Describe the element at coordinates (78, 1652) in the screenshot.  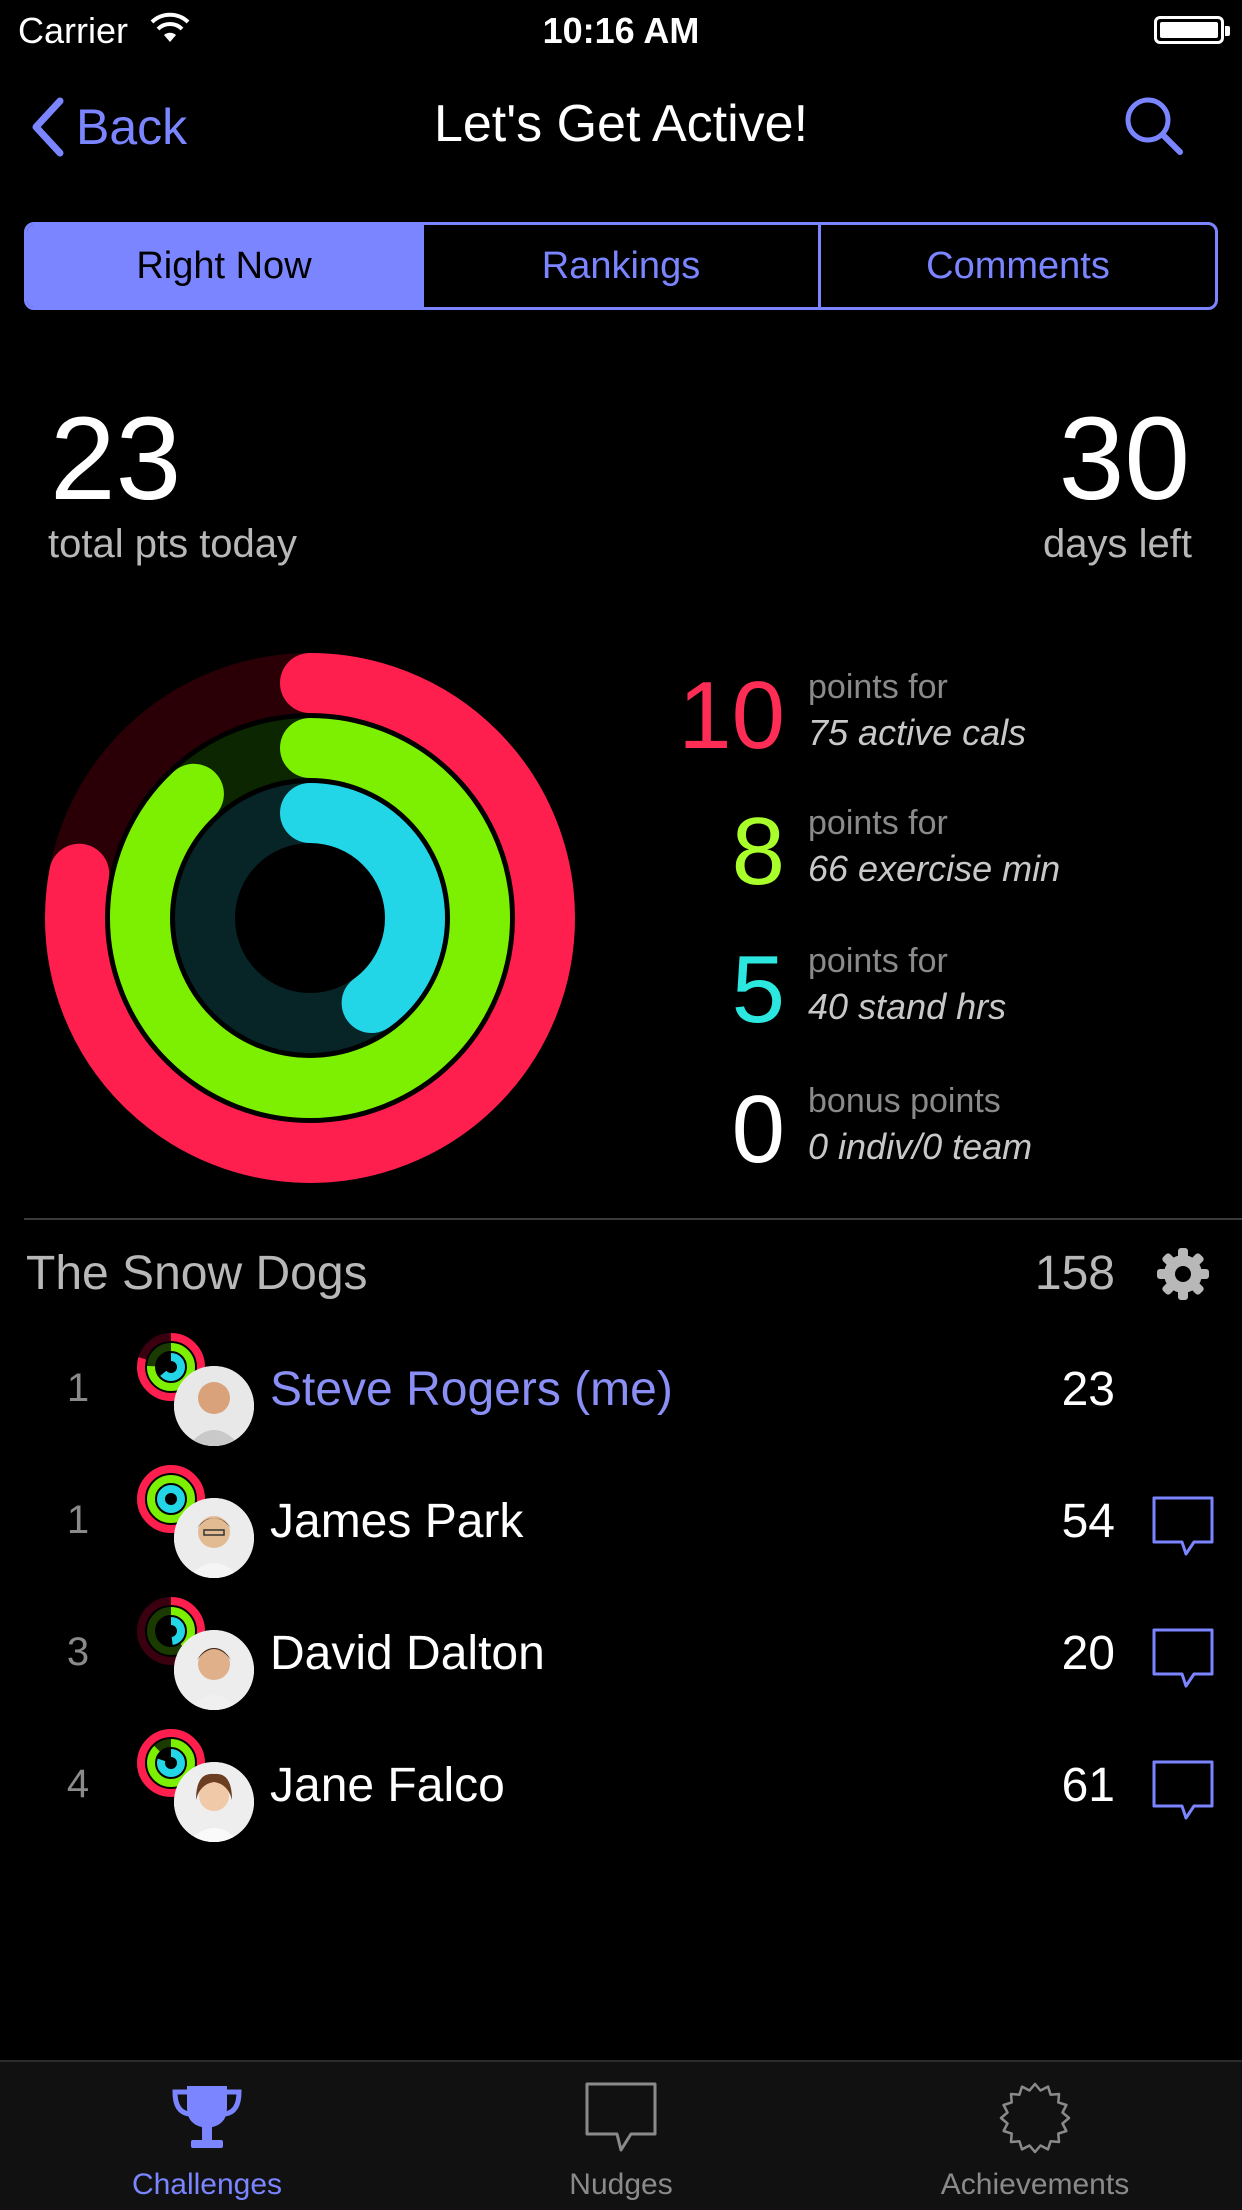
I see `member-rank: 3` at that location.